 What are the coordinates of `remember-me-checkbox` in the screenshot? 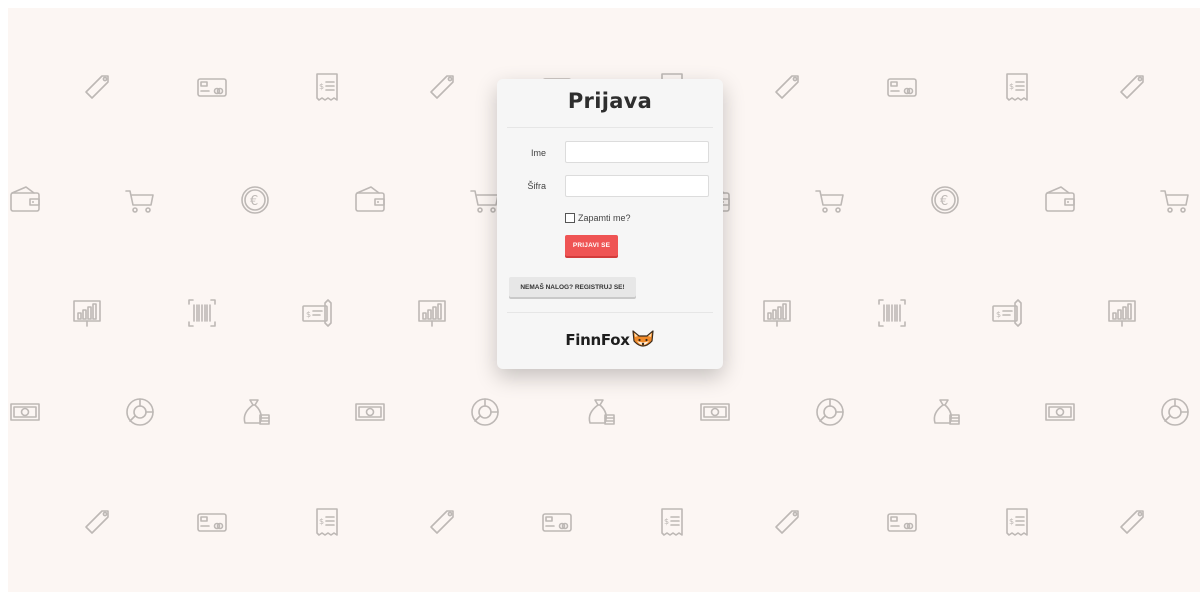 It's located at (570, 218).